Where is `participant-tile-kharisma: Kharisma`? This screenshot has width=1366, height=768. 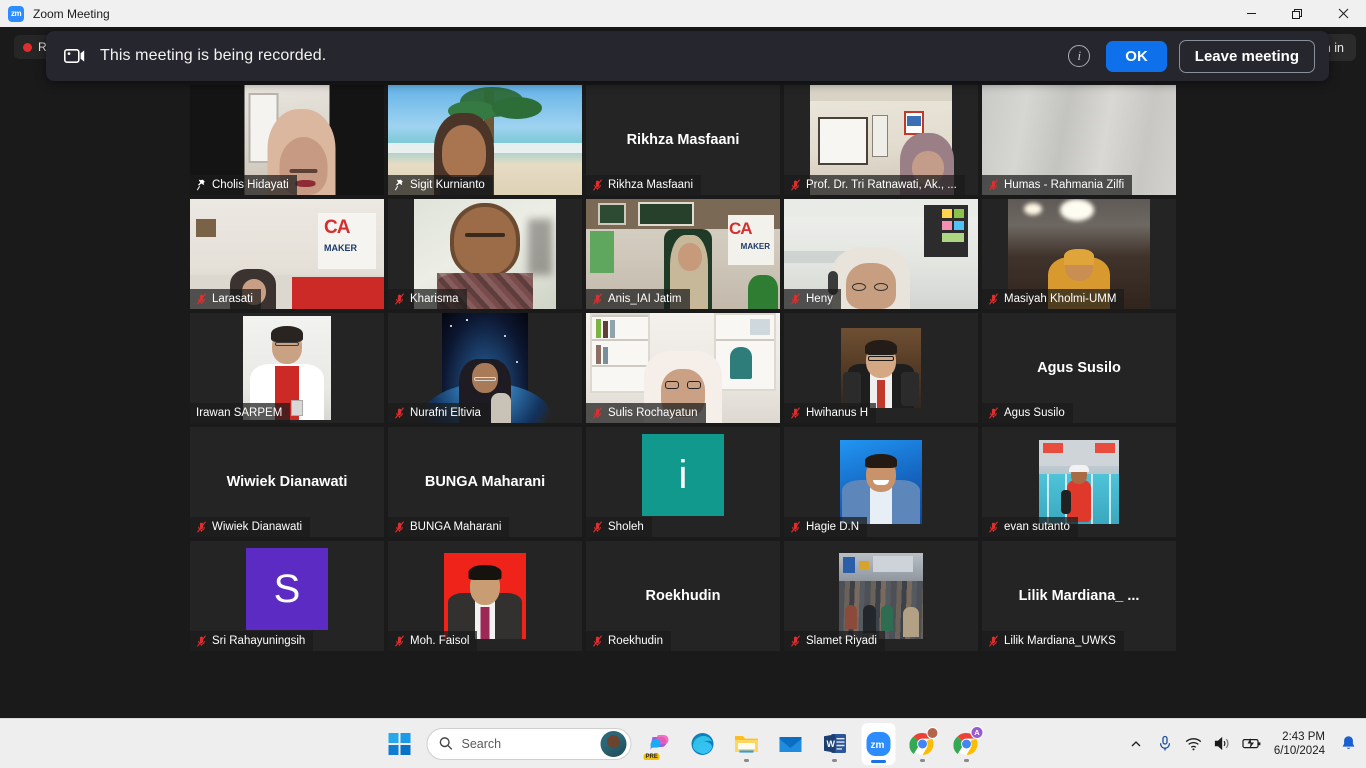 participant-tile-kharisma: Kharisma is located at coordinates (485, 254).